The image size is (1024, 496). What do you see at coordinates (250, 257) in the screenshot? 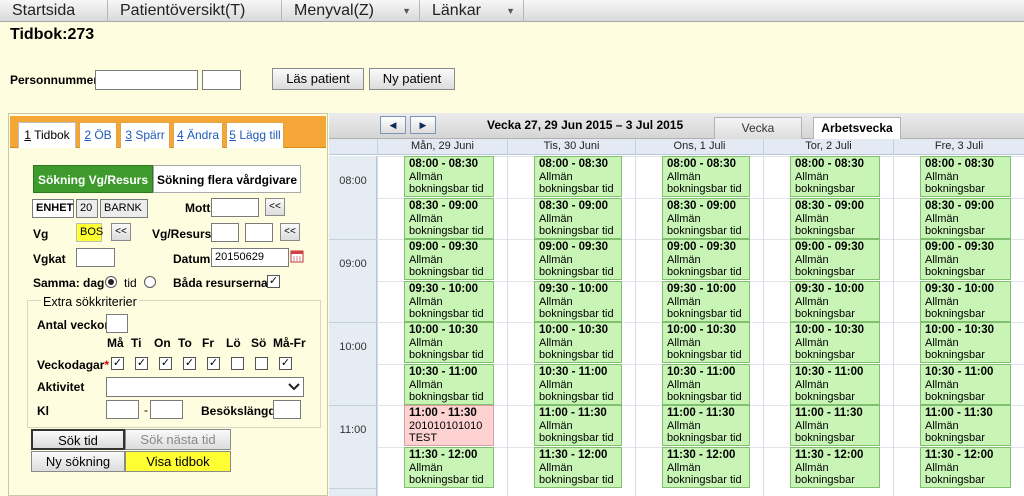
I see `datum-input: 20150629` at bounding box center [250, 257].